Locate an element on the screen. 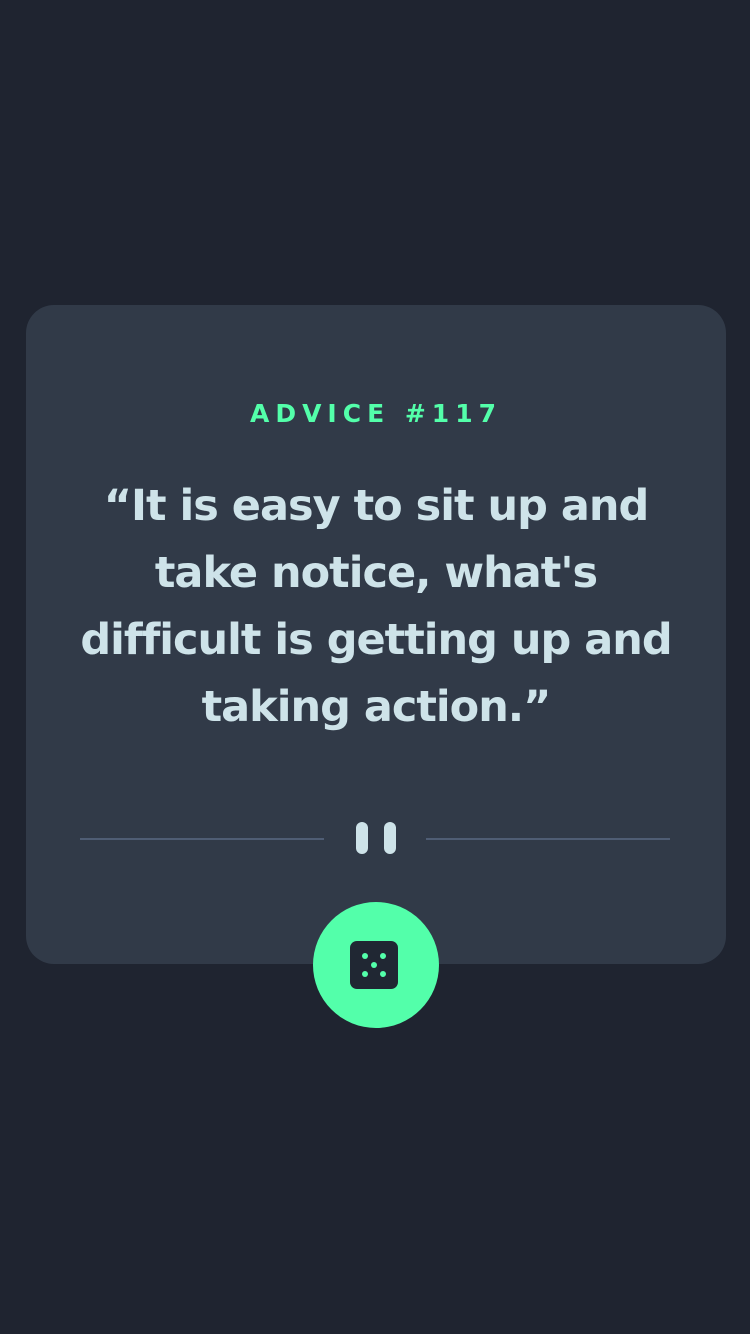  dice-icon is located at coordinates (374, 965).